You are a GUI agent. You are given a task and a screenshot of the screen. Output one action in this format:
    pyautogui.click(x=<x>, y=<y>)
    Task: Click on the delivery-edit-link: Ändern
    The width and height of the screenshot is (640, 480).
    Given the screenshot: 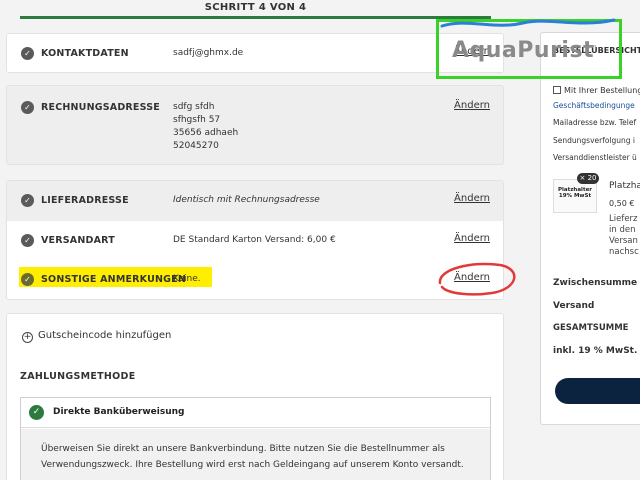 What is the action you would take?
    pyautogui.click(x=472, y=198)
    